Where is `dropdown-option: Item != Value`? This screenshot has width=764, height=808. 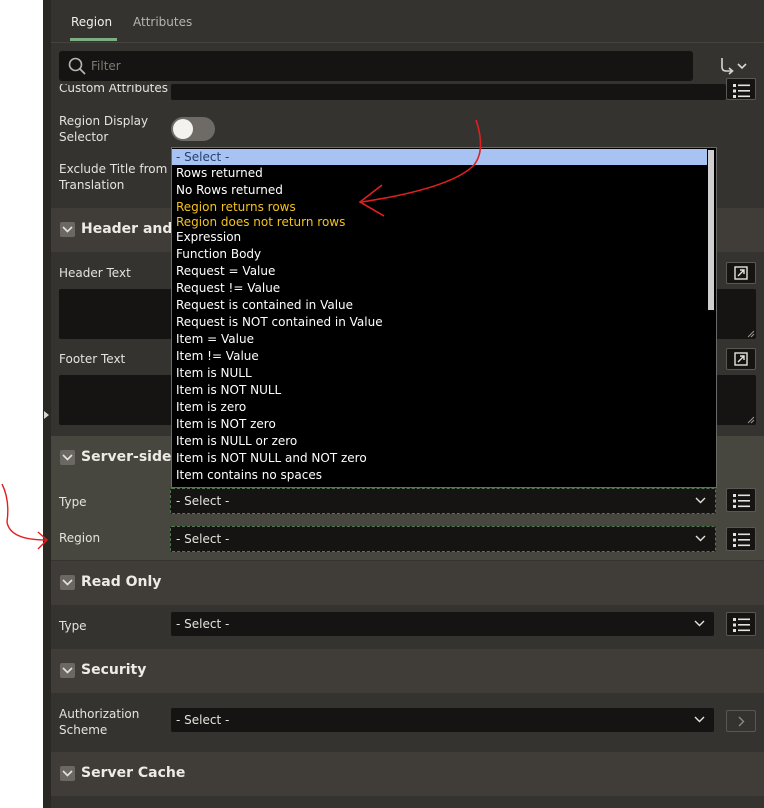 dropdown-option: Item != Value is located at coordinates (217, 356).